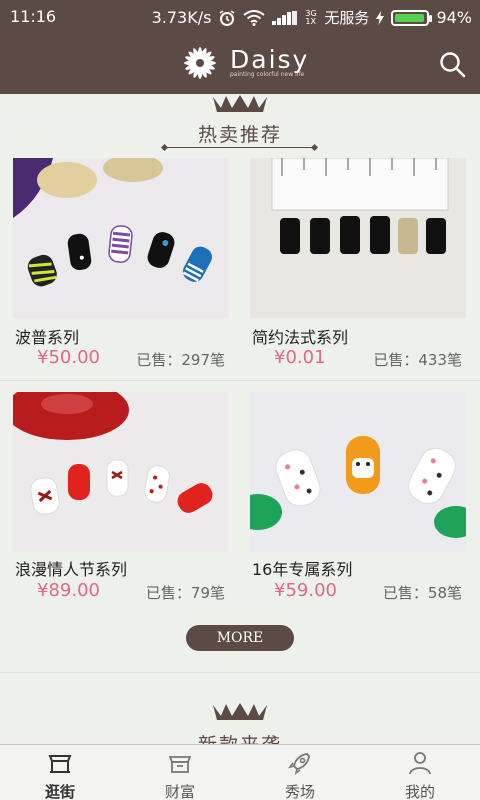 The height and width of the screenshot is (800, 480). I want to click on tab-wealth: 财富, so click(180, 772).